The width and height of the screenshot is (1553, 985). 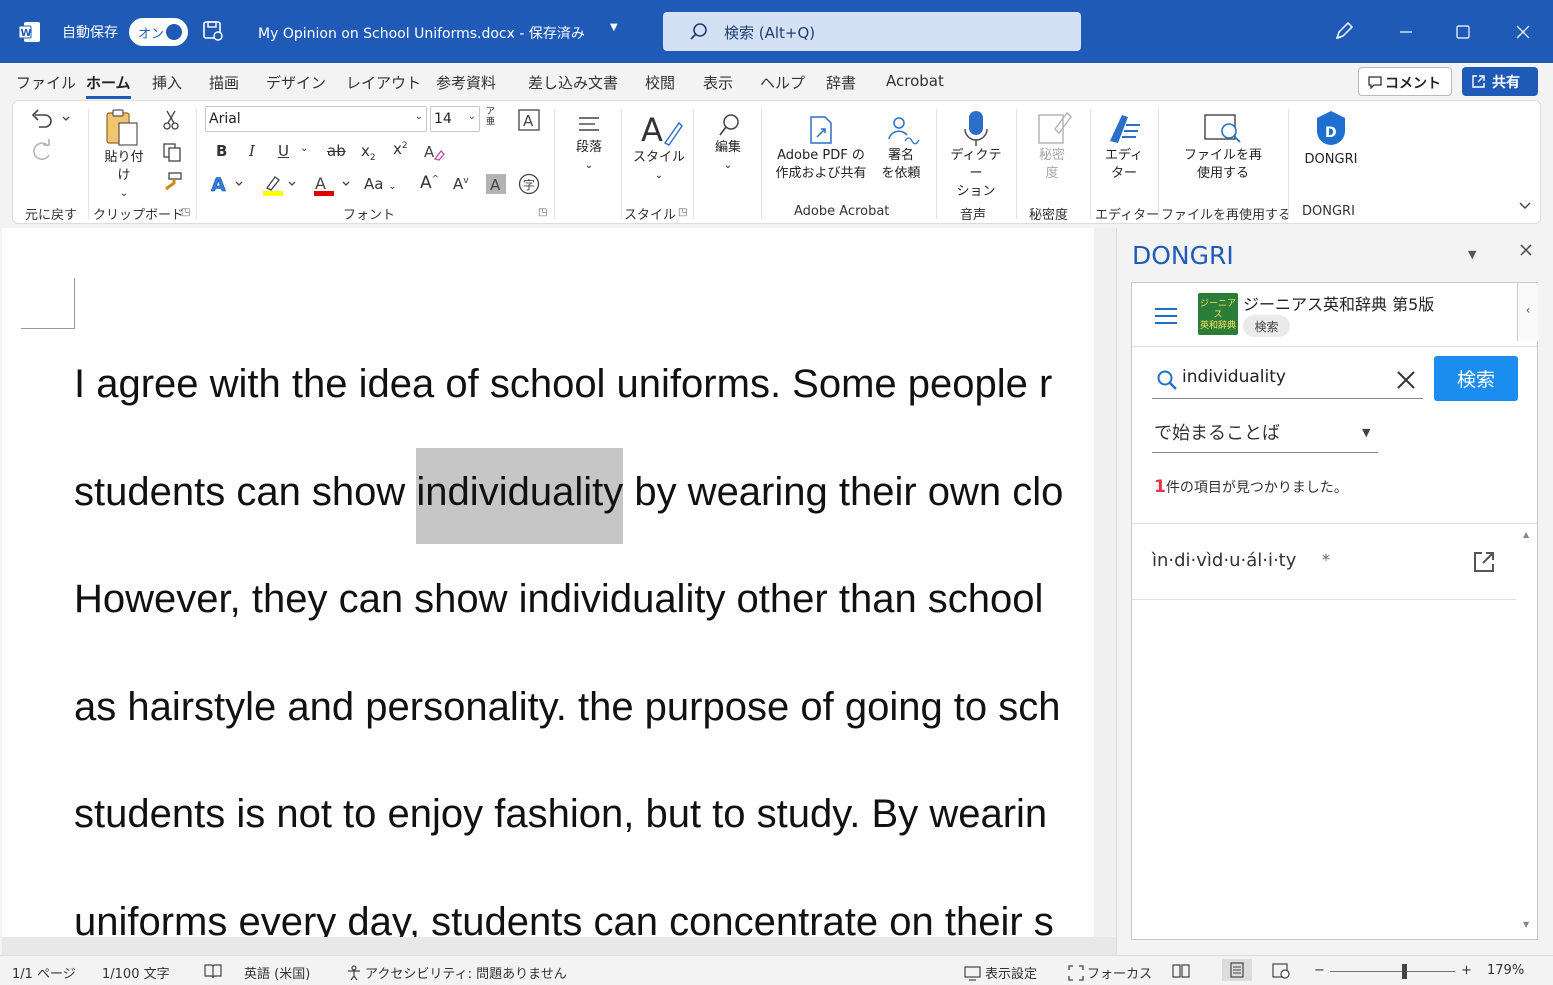 I want to click on tab-dictionary: 辞書, so click(x=841, y=82).